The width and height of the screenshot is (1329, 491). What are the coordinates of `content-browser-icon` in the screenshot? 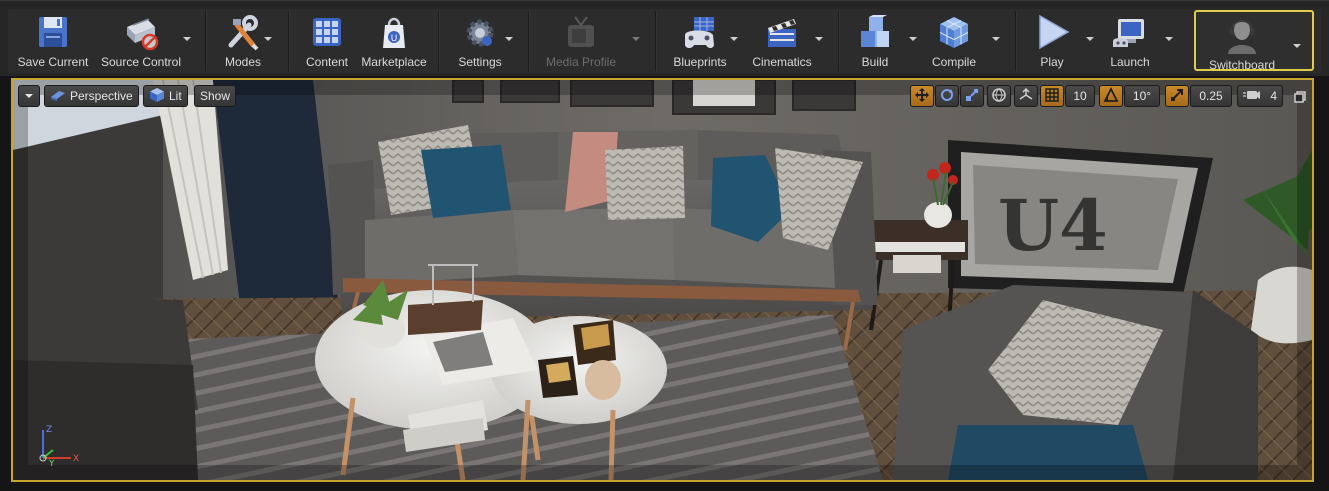 It's located at (327, 33).